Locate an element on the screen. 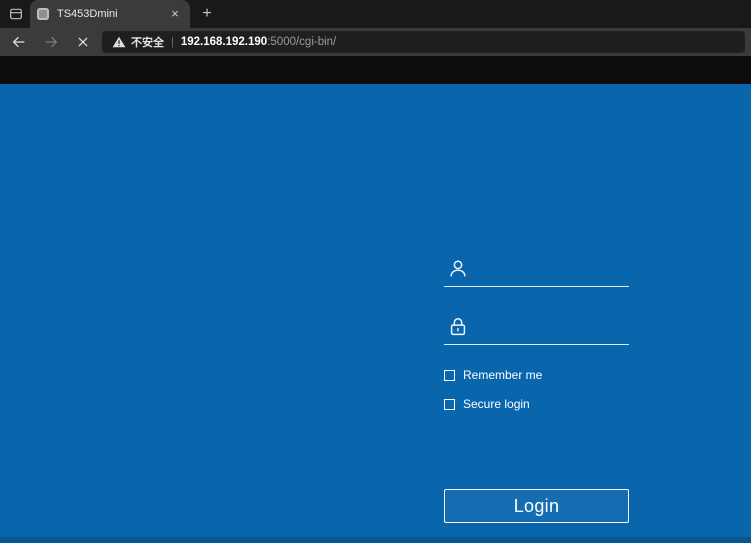 The height and width of the screenshot is (543, 751). warning-triangle-icon is located at coordinates (119, 42).